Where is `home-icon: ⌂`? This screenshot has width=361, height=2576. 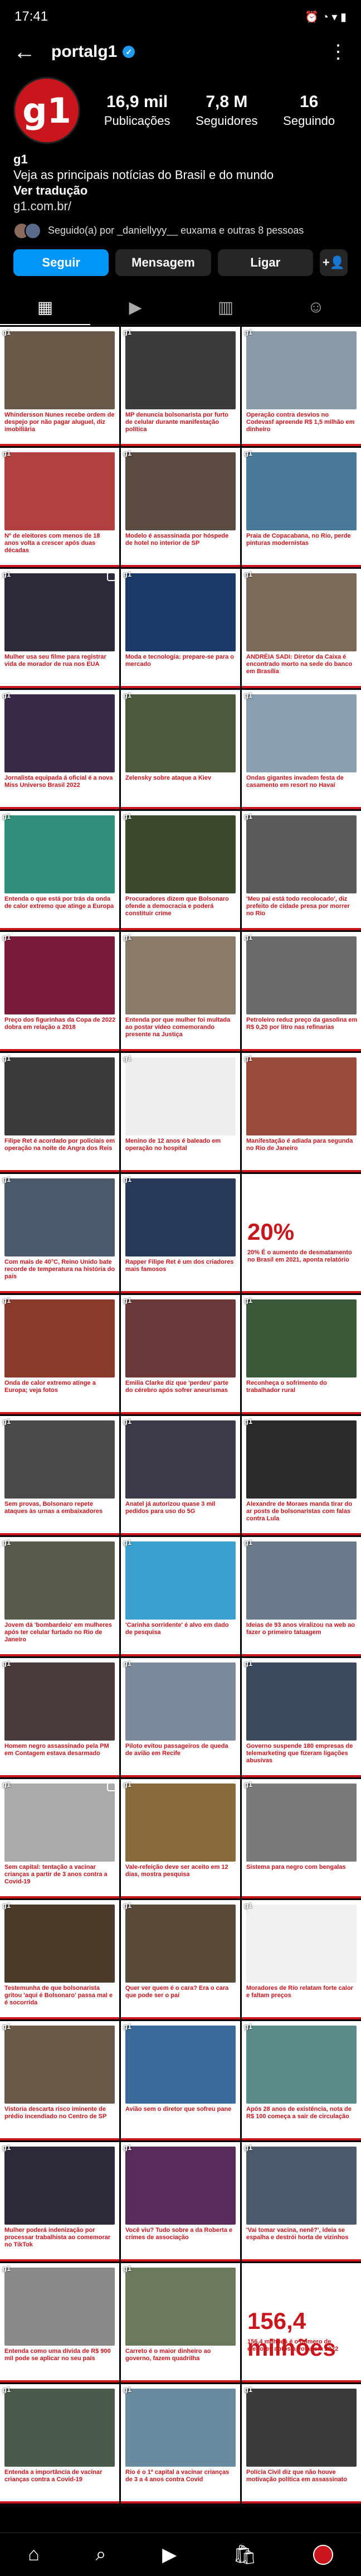
home-icon: ⌂ is located at coordinates (34, 2555).